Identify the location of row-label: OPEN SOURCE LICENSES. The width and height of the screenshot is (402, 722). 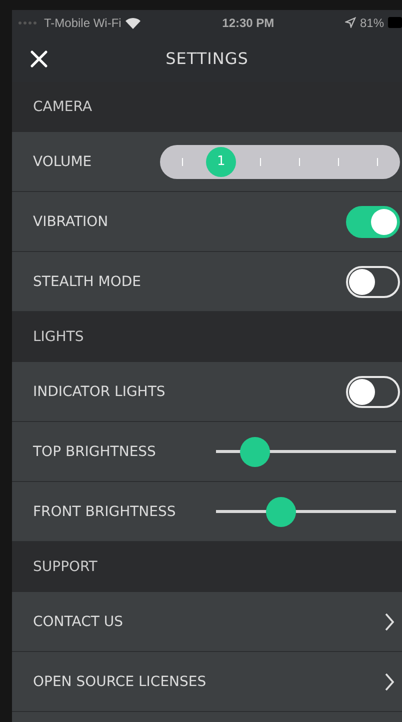
(119, 682).